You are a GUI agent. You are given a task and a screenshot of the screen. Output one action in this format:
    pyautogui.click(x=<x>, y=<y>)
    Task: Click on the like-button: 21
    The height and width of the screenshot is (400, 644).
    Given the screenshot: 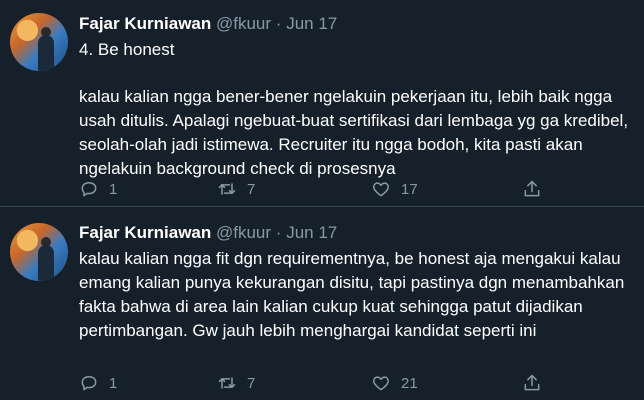 What is the action you would take?
    pyautogui.click(x=394, y=383)
    